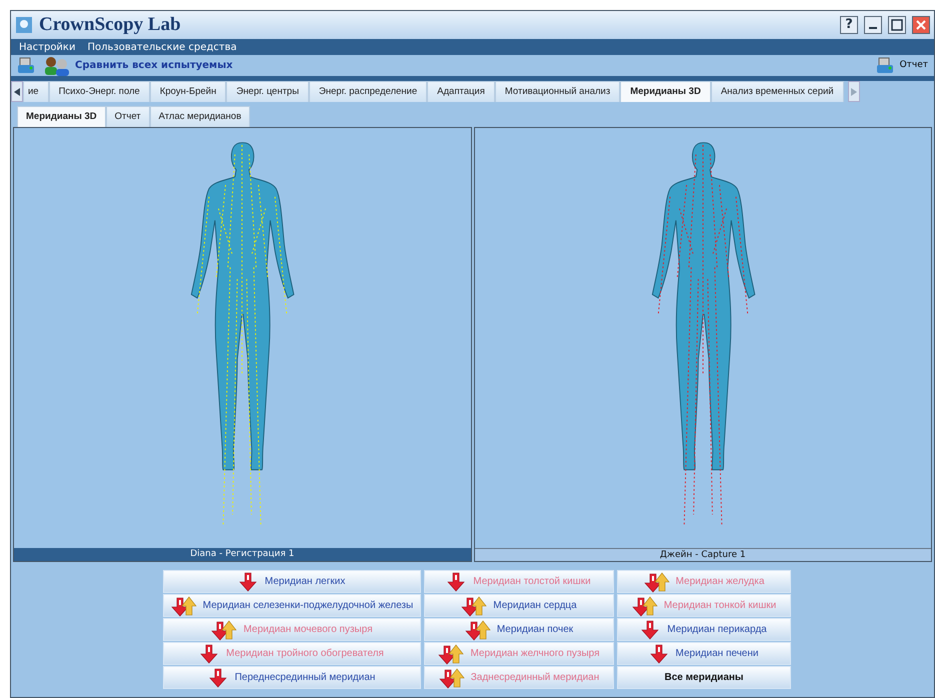 The image size is (935, 698). I want to click on meridian-button: Меридиан перикарда, so click(704, 629).